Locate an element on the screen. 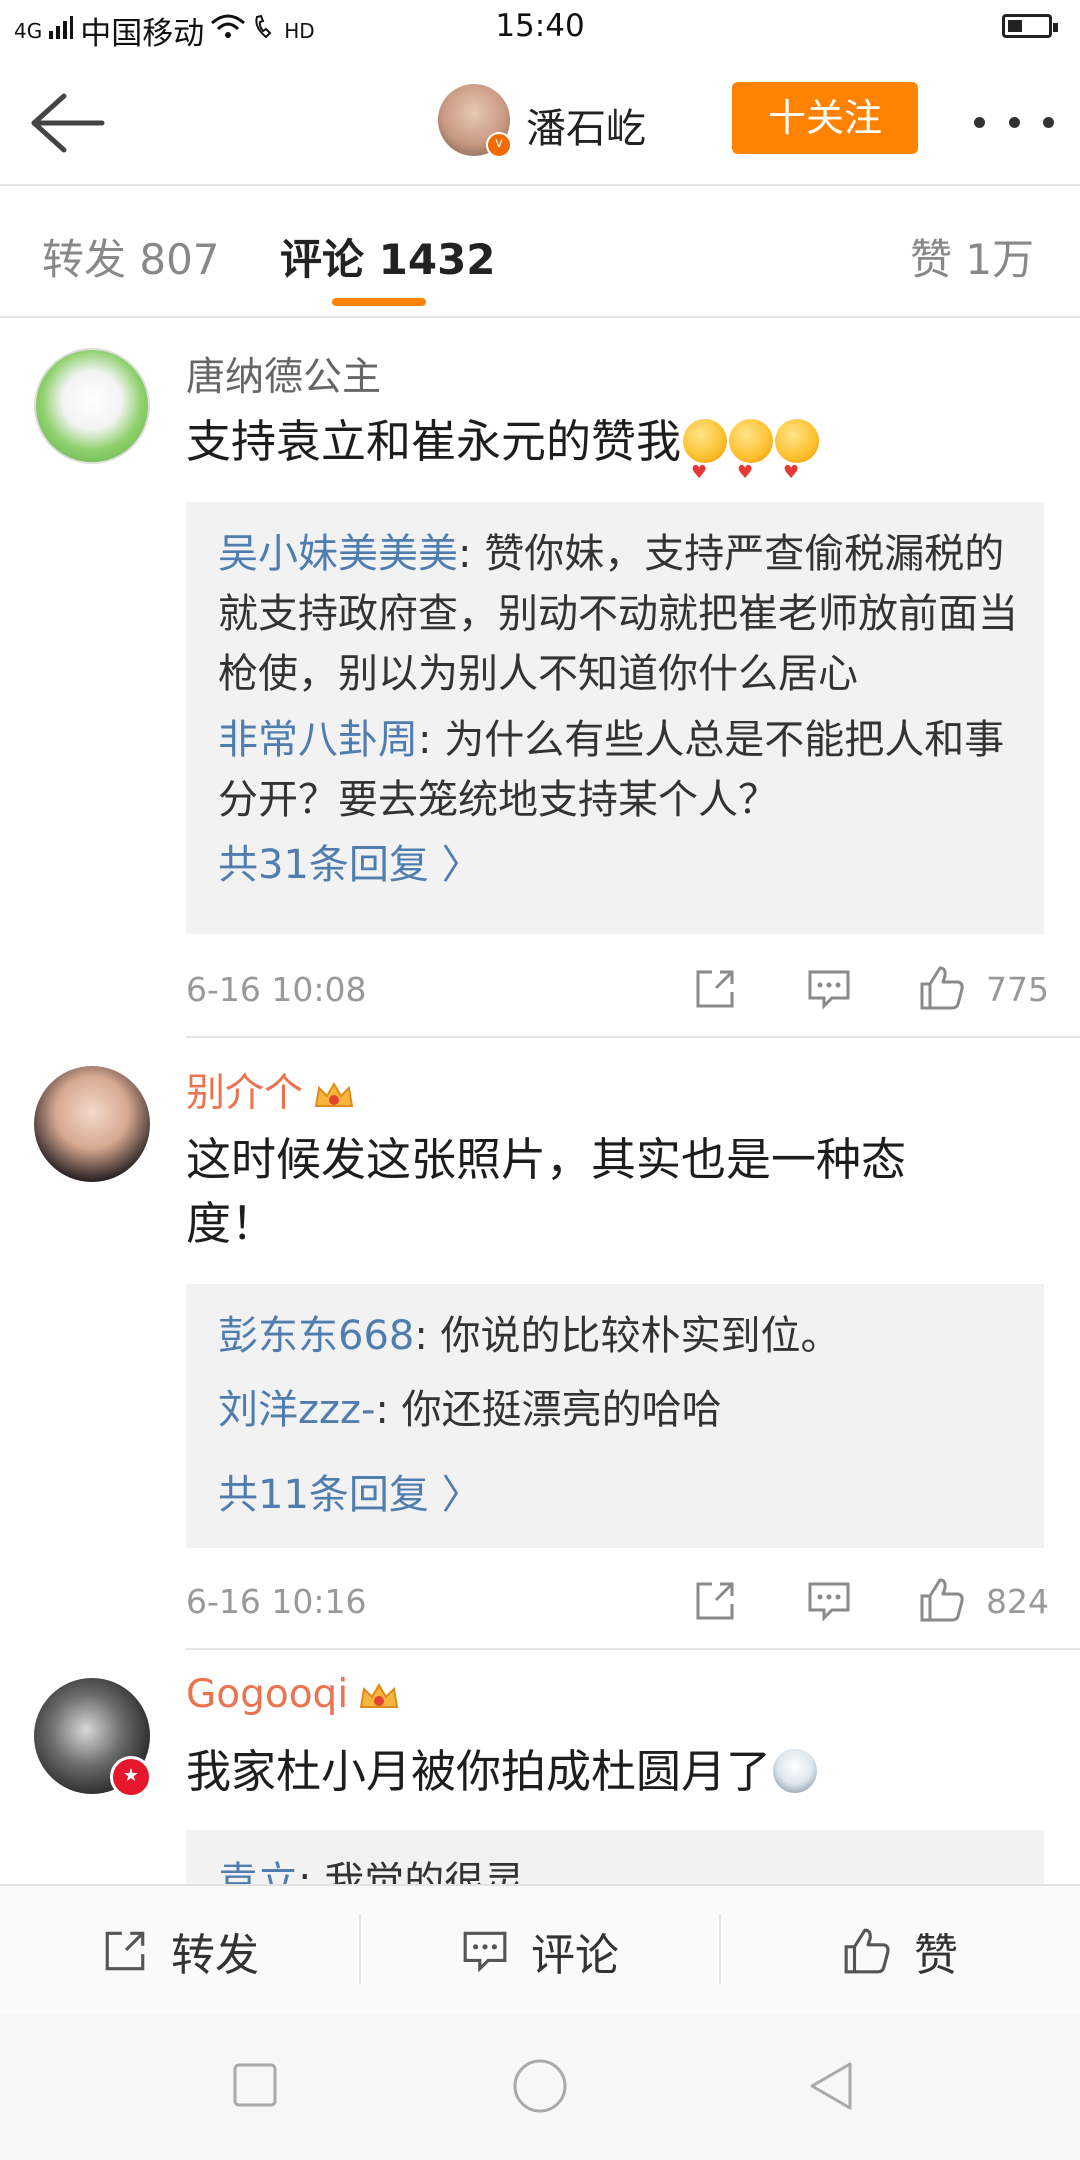 This screenshot has height=2160, width=1080. comment-text: 我家杜小月被你拍成杜圆月了 is located at coordinates (611, 1772).